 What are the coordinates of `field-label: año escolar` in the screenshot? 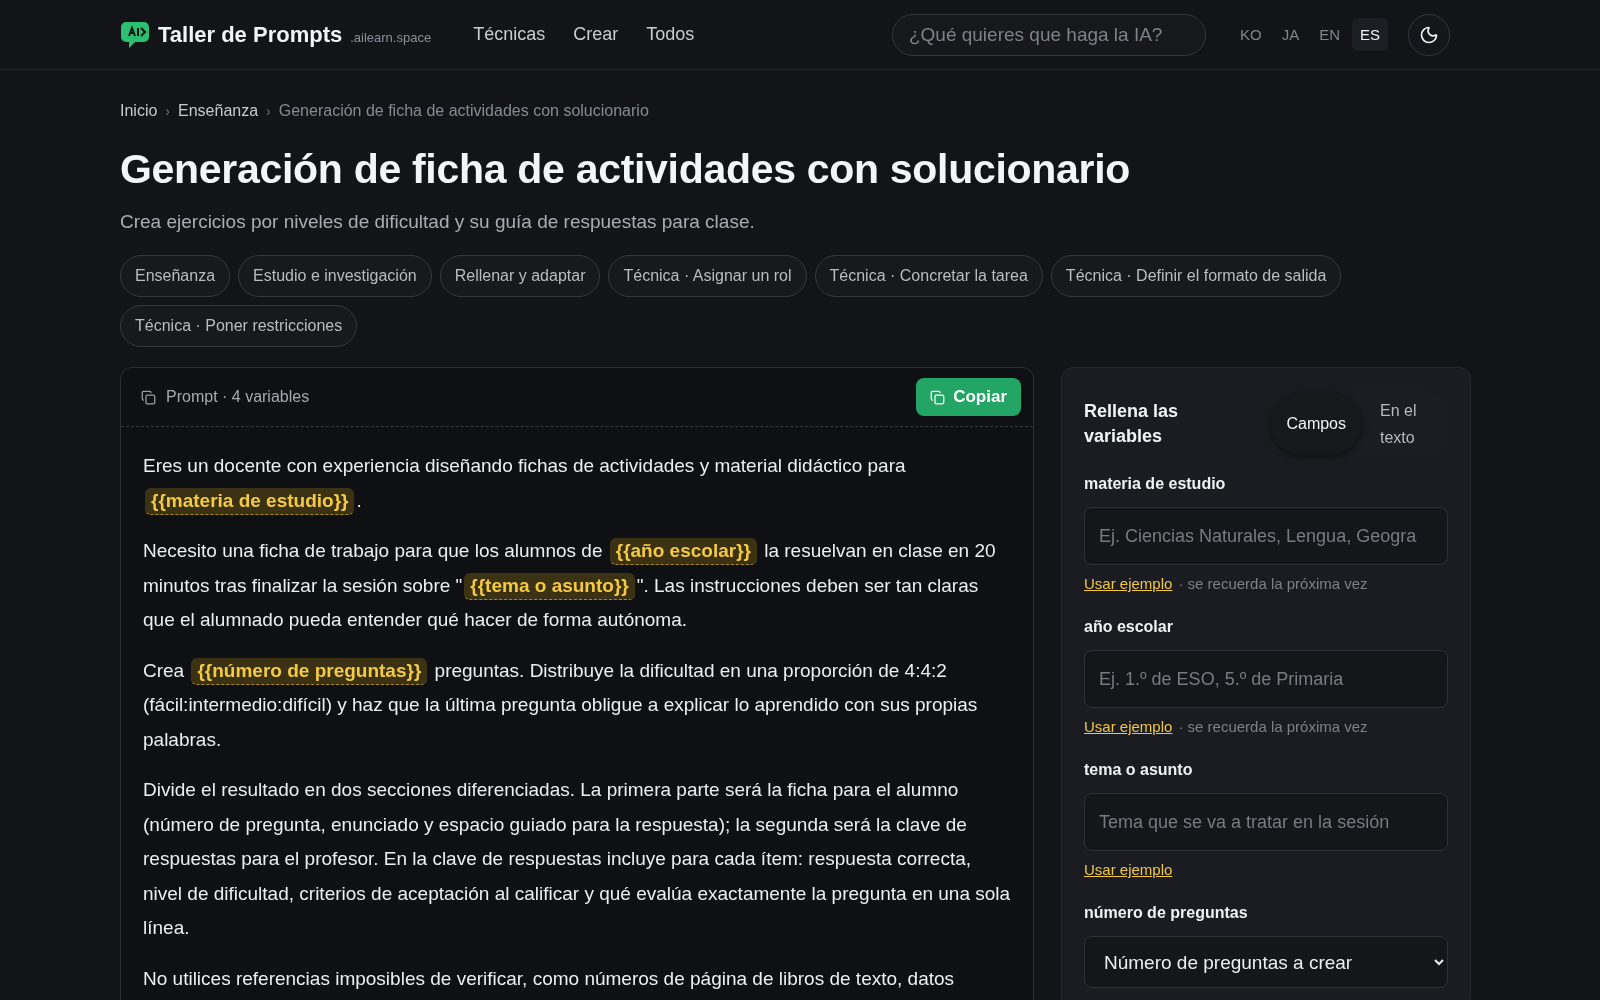 It's located at (1129, 627).